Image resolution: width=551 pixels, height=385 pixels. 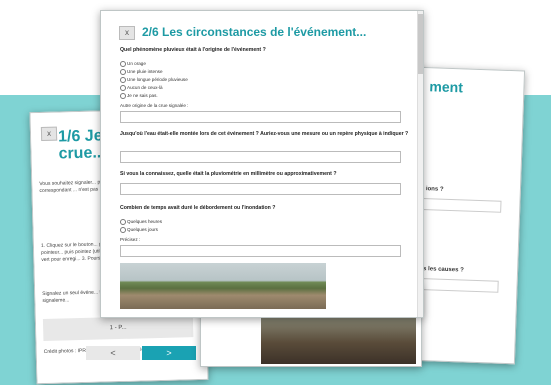 What do you see at coordinates (141, 72) in the screenshot?
I see `radio-option: Une pluie intense` at bounding box center [141, 72].